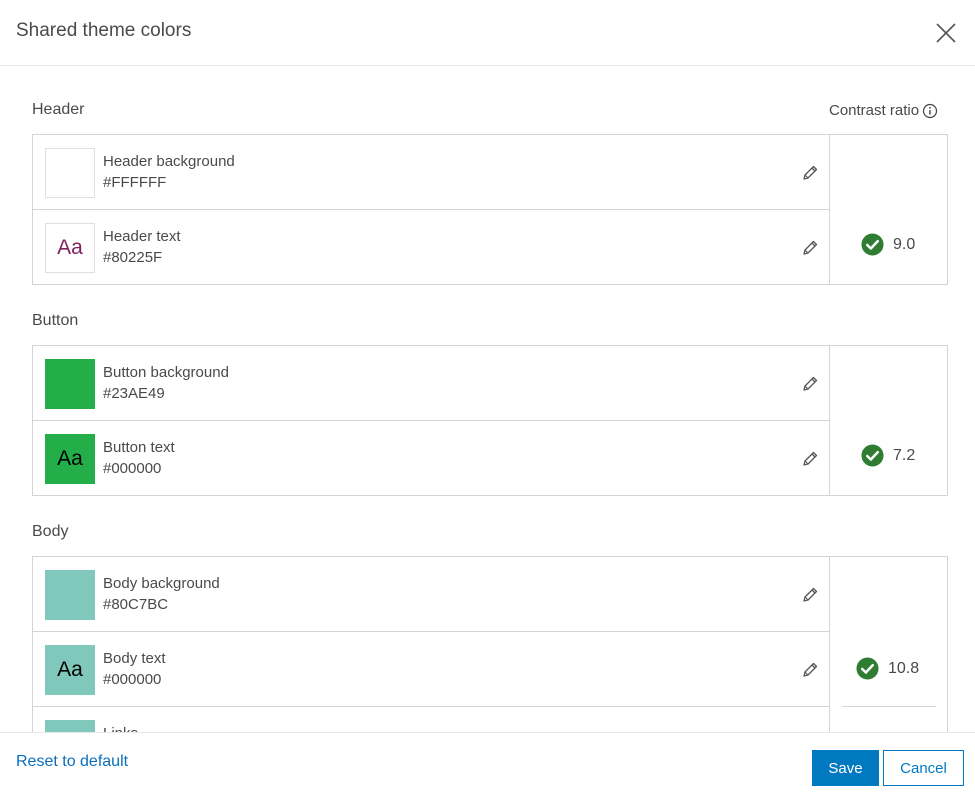 The width and height of the screenshot is (975, 797). Describe the element at coordinates (845, 768) in the screenshot. I see `save-button: Save` at that location.